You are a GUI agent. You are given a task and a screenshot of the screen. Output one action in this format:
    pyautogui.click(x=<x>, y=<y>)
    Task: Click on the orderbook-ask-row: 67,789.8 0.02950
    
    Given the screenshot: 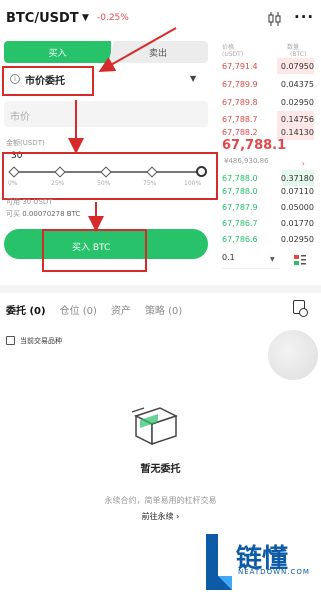 What is the action you would take?
    pyautogui.click(x=268, y=102)
    